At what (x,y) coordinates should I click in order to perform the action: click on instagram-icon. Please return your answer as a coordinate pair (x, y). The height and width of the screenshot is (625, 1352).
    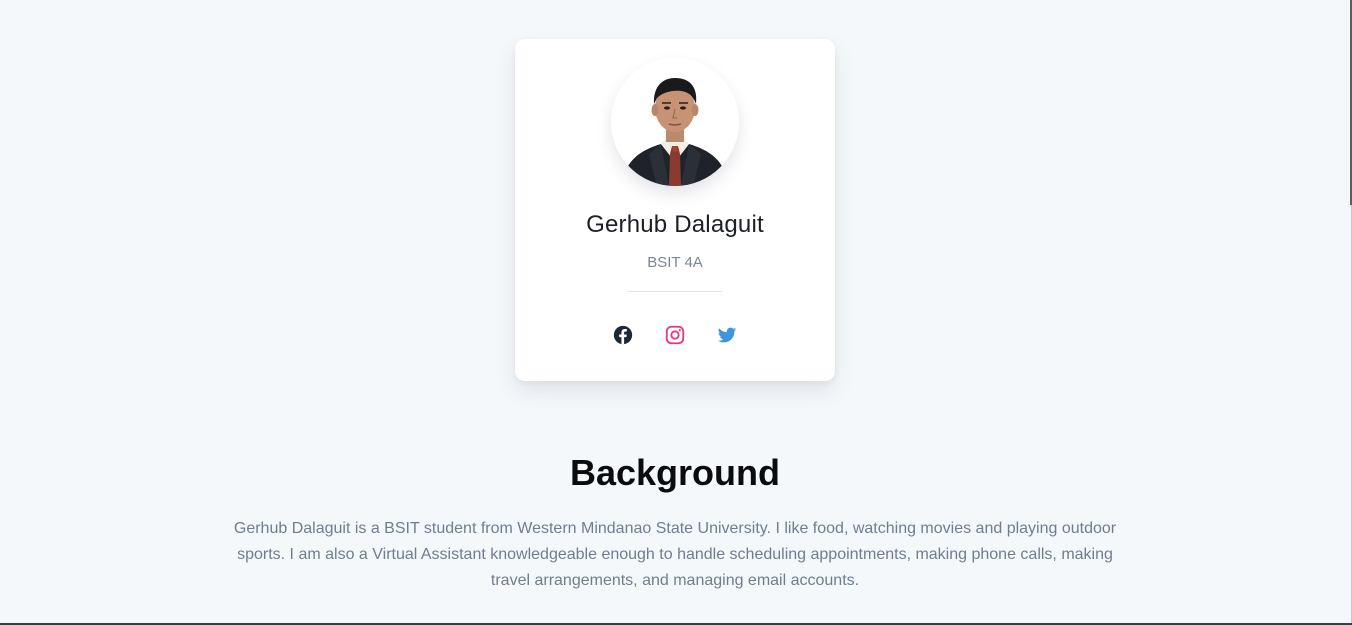
    Looking at the image, I should click on (675, 335).